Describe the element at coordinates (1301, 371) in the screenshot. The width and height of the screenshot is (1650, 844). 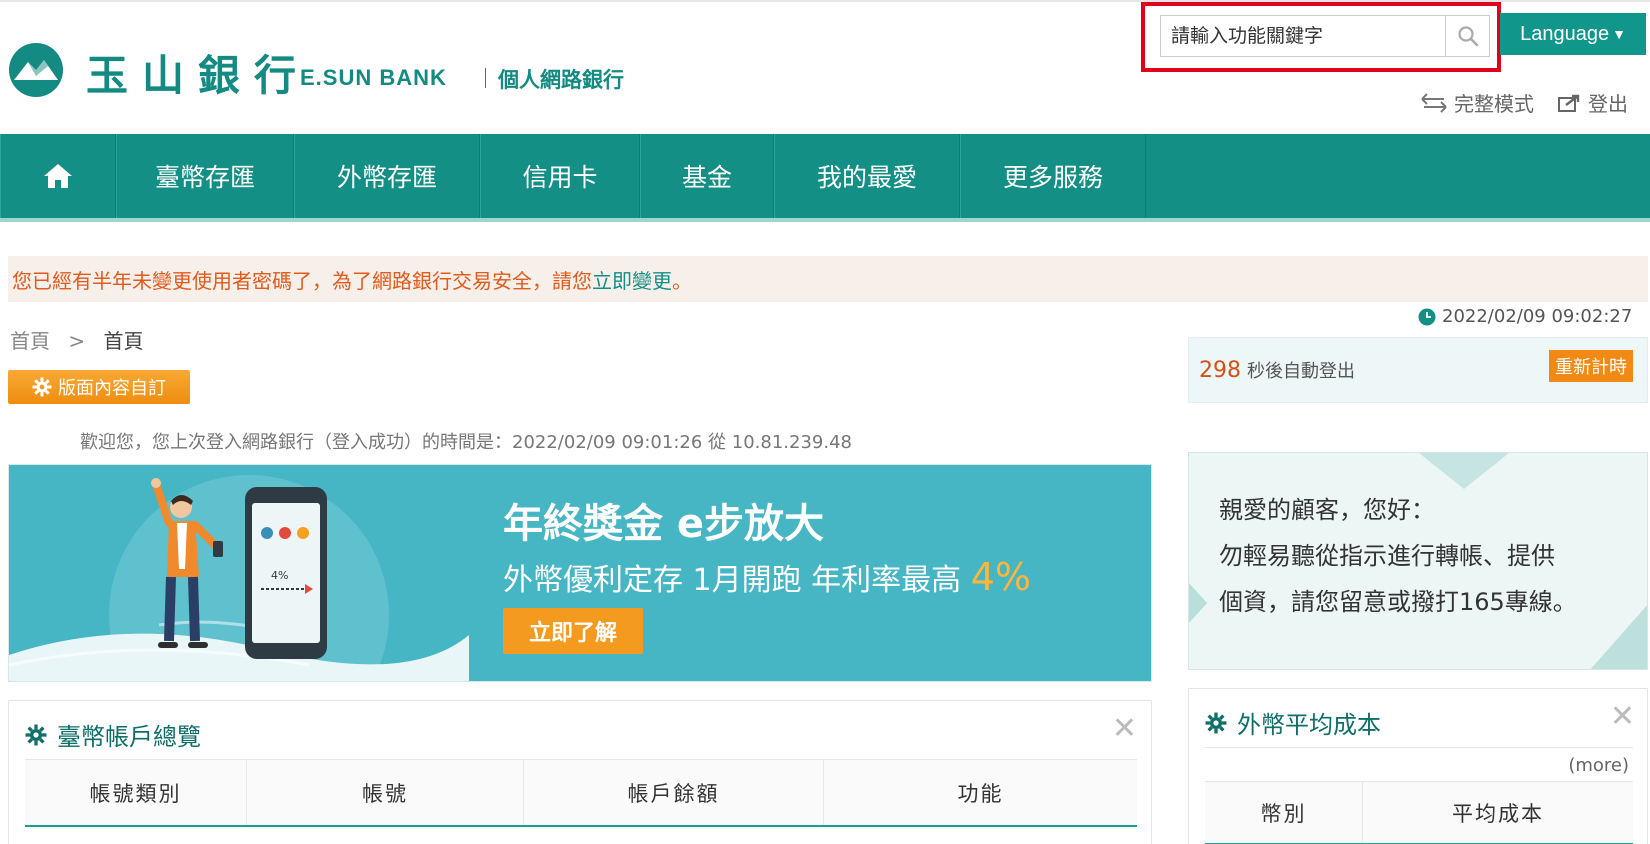
I see `session-text: 秒後自動登出` at that location.